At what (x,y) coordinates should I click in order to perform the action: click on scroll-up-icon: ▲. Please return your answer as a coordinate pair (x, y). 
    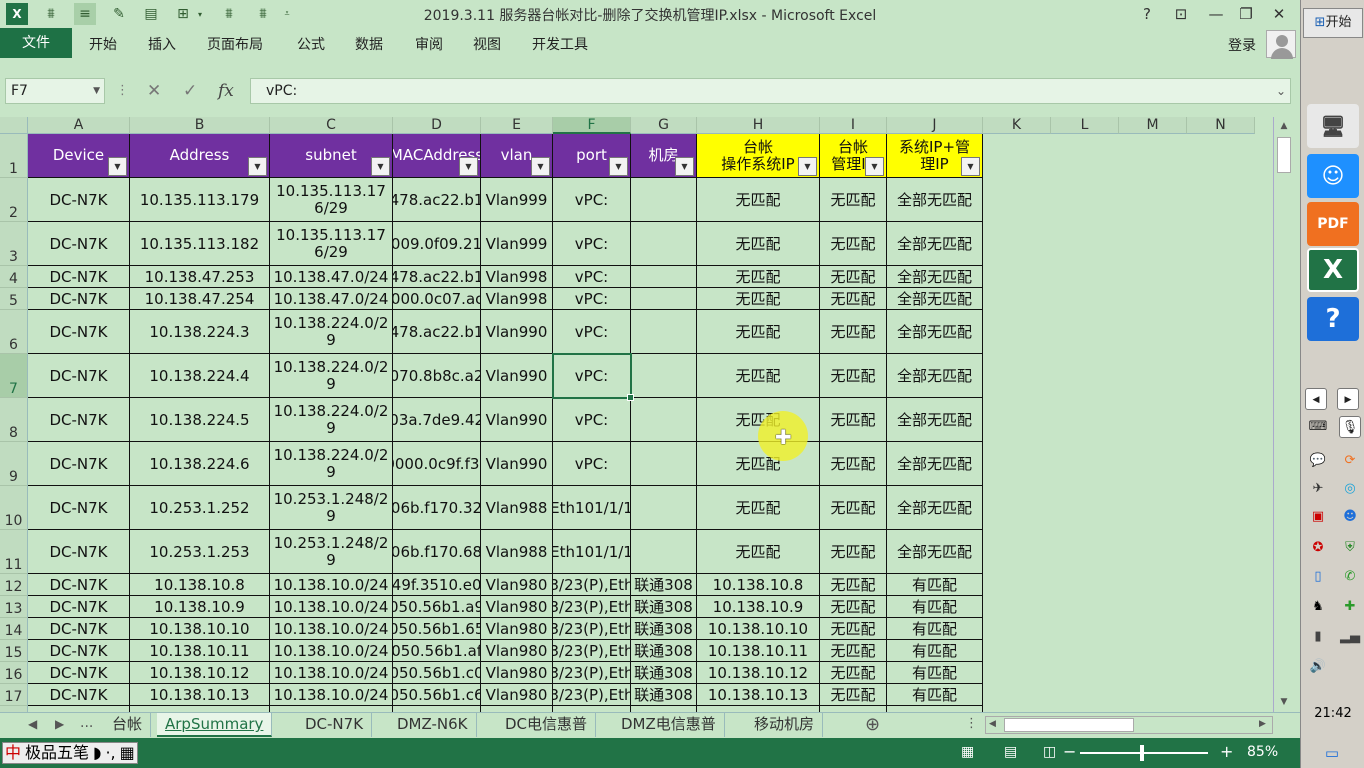
    Looking at the image, I should click on (1284, 126).